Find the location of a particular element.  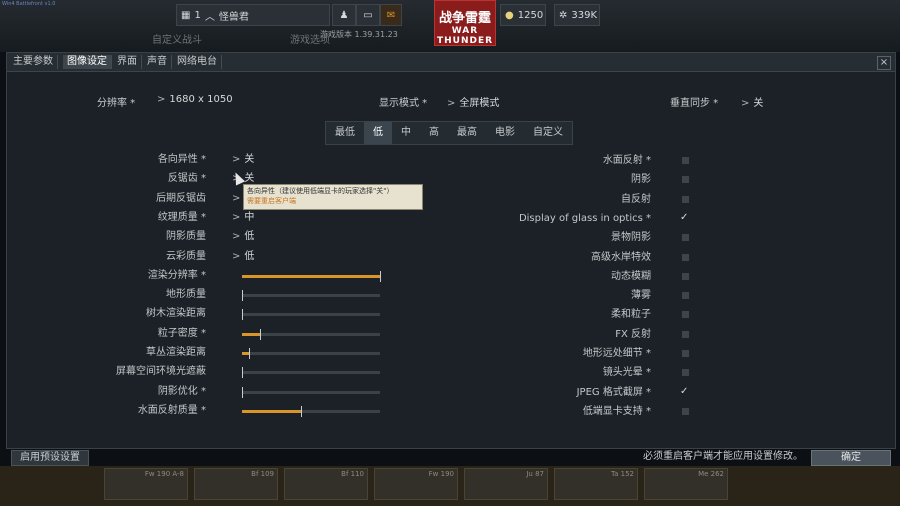

vehicle-slot: Bf 109 is located at coordinates (236, 484).